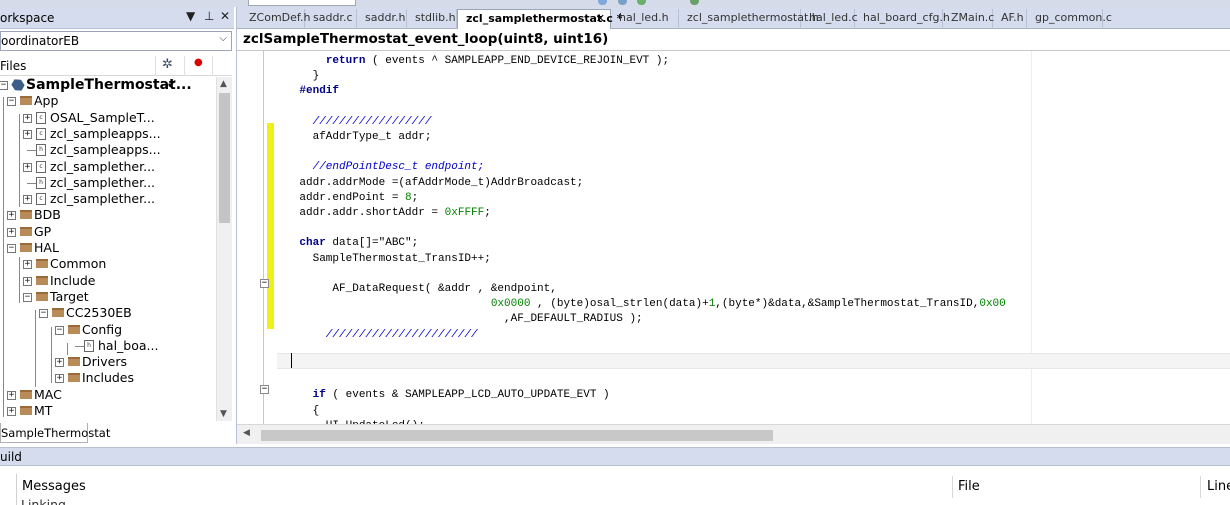 This screenshot has width=1230, height=505. What do you see at coordinates (190, 16) in the screenshot?
I see `dropdown-arrow-icon: ▼` at bounding box center [190, 16].